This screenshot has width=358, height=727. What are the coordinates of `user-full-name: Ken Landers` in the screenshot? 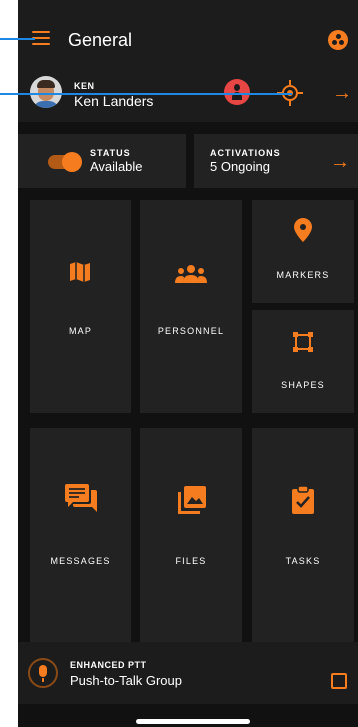 It's located at (114, 101).